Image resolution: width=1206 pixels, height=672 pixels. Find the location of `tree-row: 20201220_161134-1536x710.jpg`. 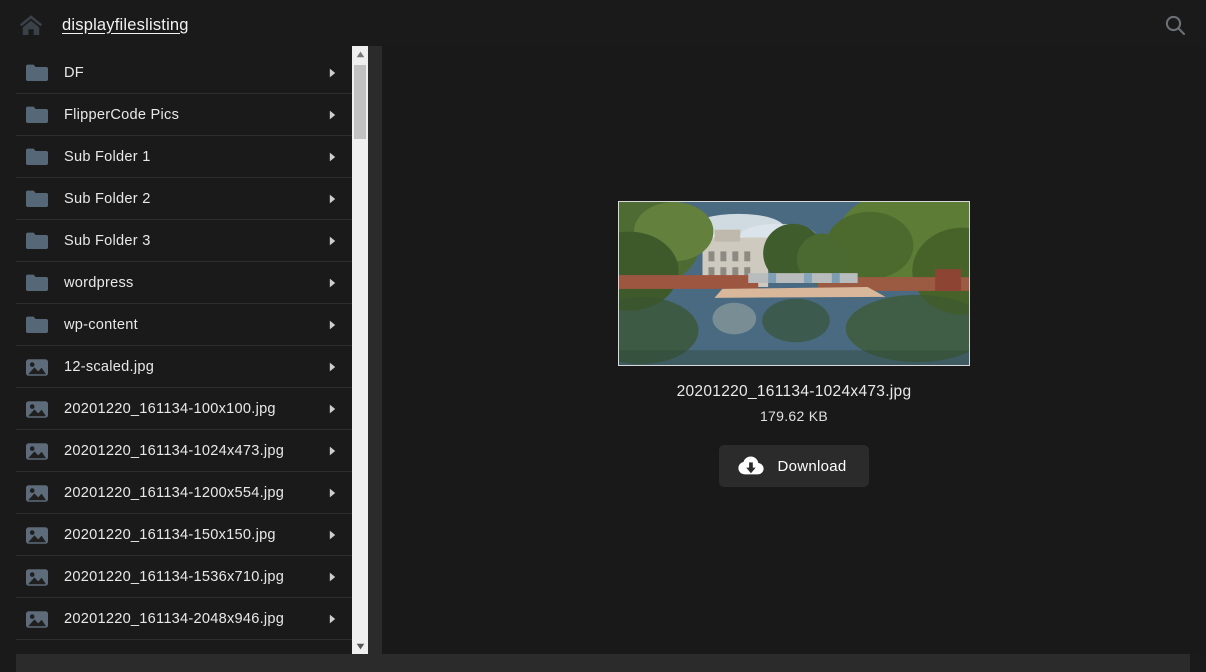

tree-row: 20201220_161134-1536x710.jpg is located at coordinates (176, 577).